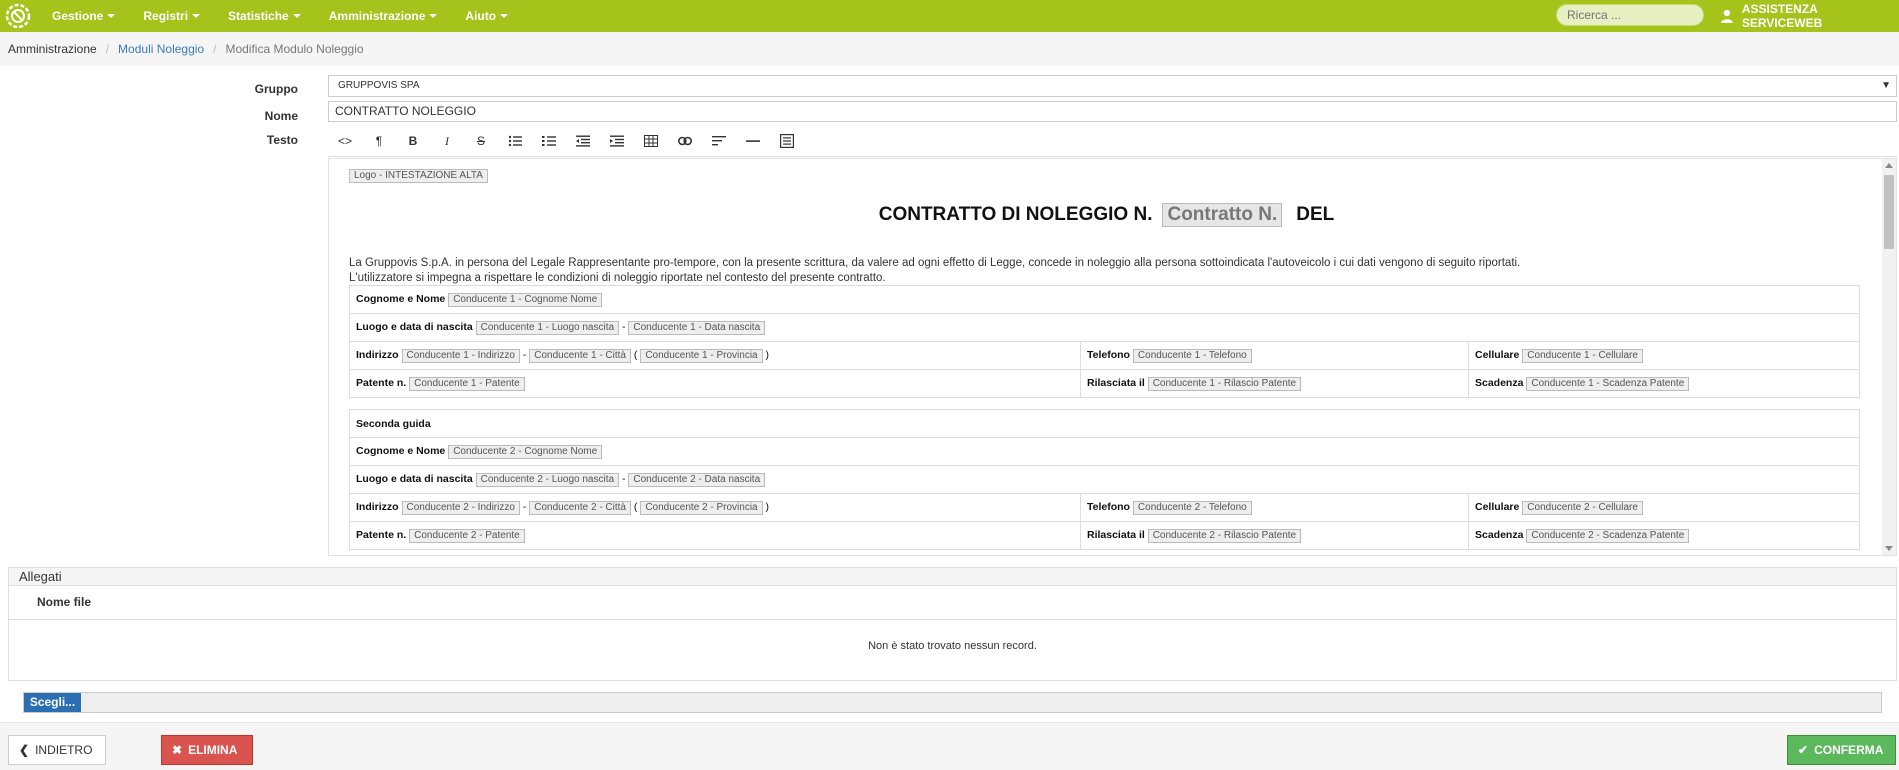 The width and height of the screenshot is (1899, 770). What do you see at coordinates (715, 535) in the screenshot?
I see `table-cell: Patente n. Conducente 2 - Patente` at bounding box center [715, 535].